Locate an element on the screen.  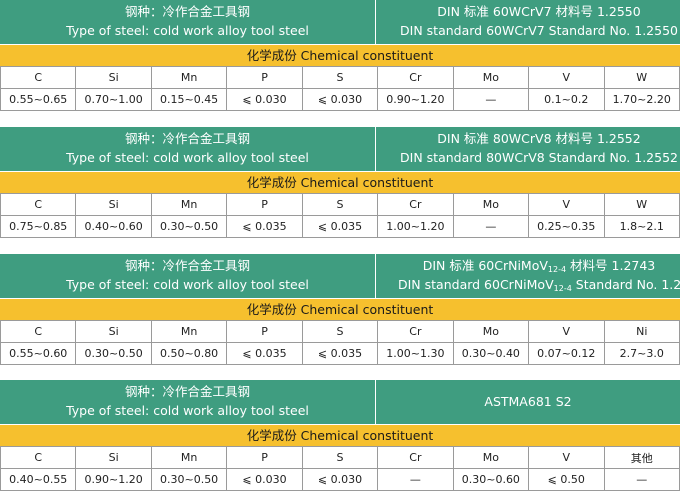
element-row: C Si Mn P S Cr Mo V 其他 is located at coordinates (340, 457).